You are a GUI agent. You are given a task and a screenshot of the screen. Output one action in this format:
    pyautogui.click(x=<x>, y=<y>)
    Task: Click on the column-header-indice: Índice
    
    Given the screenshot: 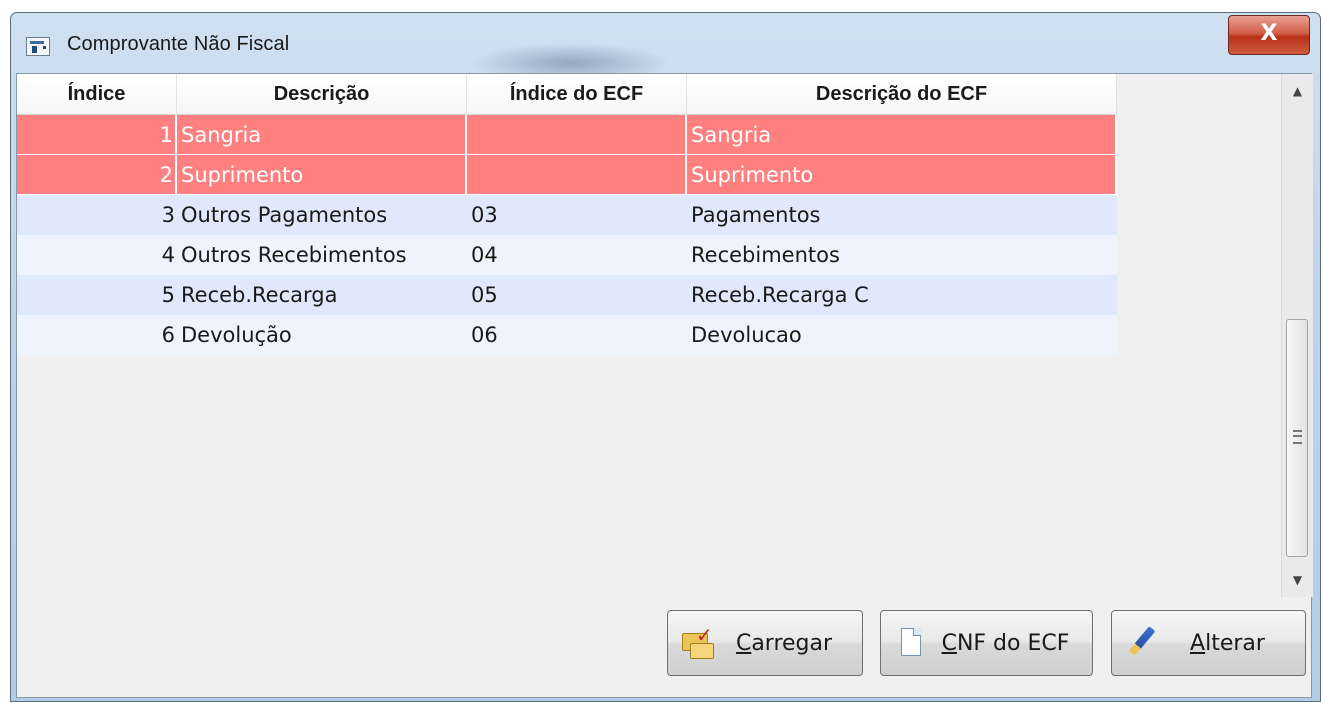 What is the action you would take?
    pyautogui.click(x=97, y=94)
    